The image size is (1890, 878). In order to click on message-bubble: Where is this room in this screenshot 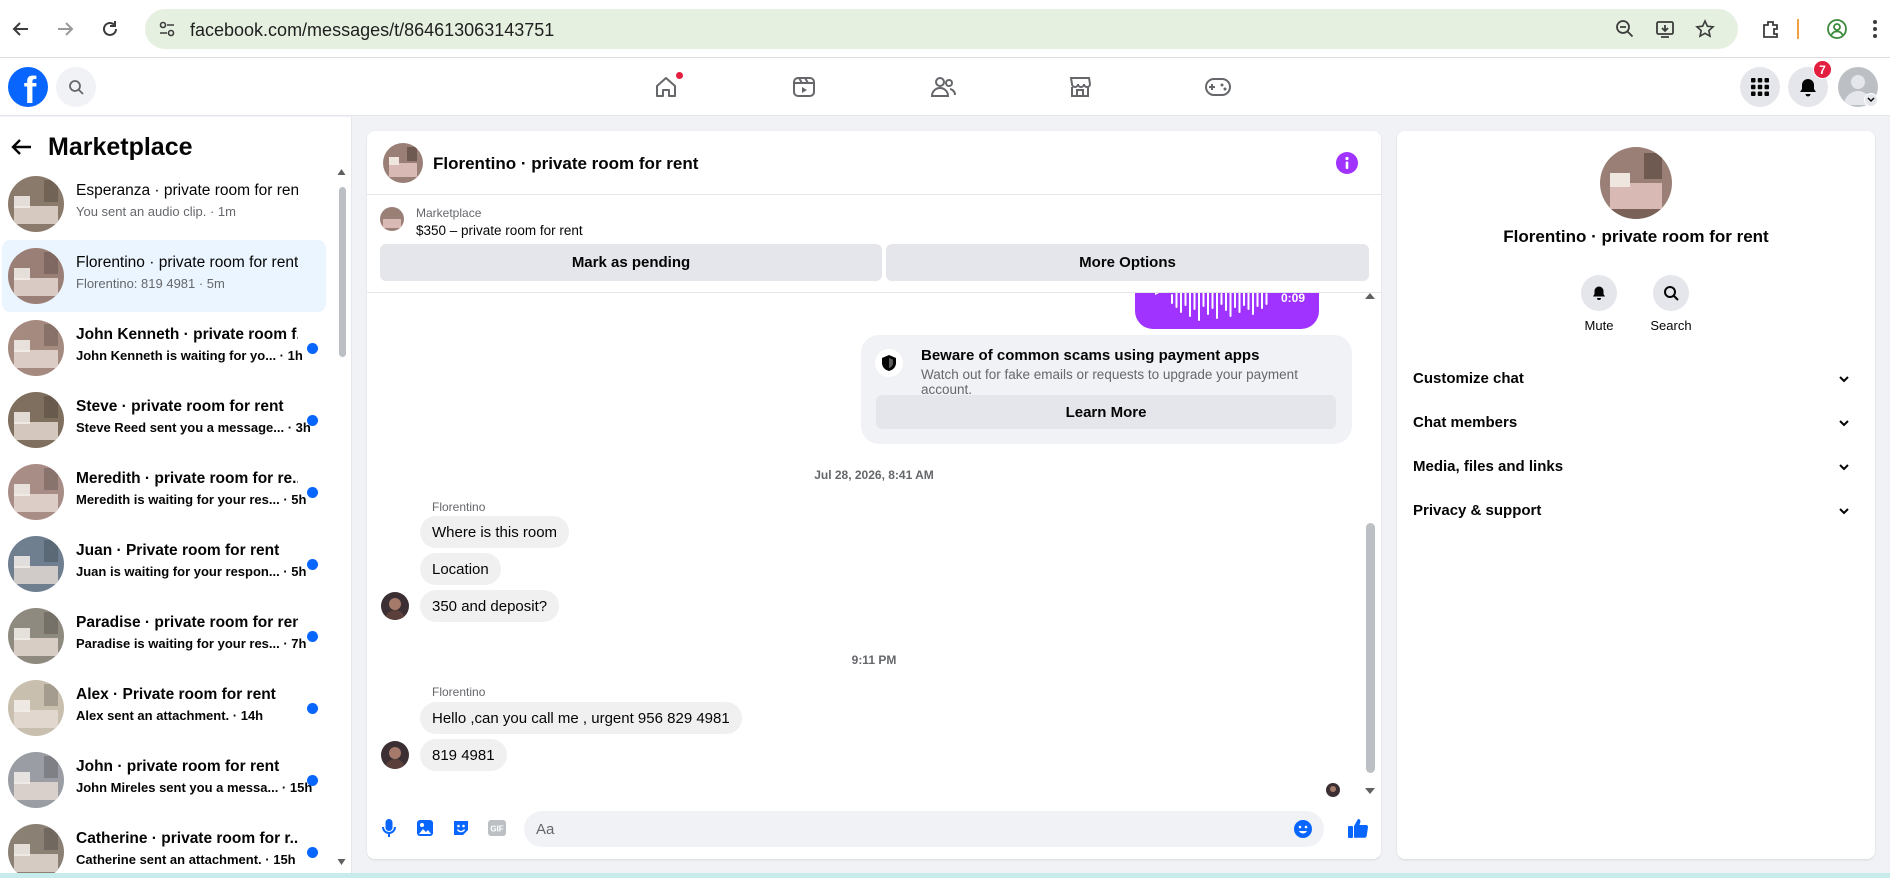, I will do `click(495, 532)`.